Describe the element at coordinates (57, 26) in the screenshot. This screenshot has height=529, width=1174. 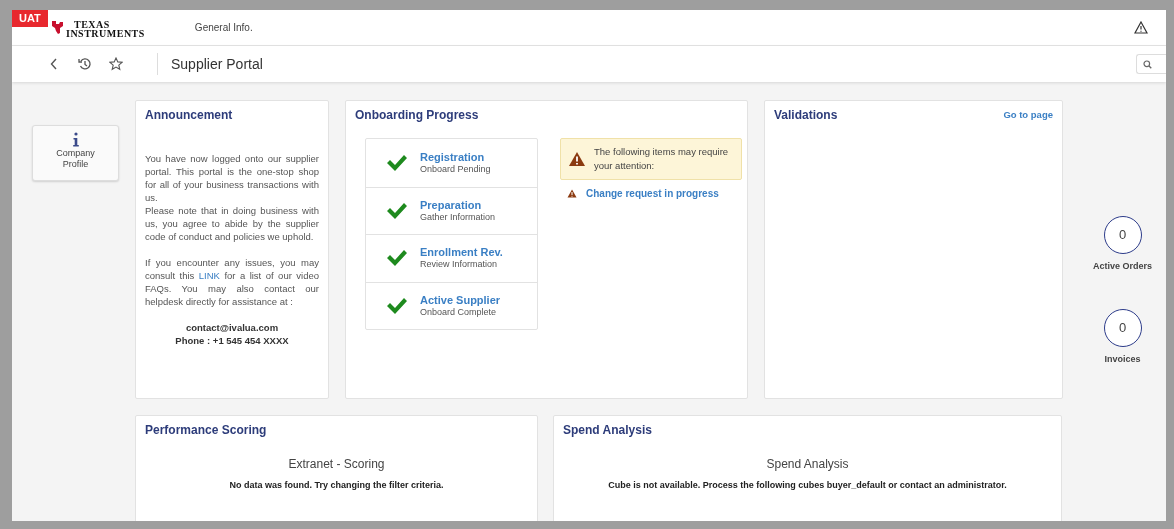
I see `logo-icon` at that location.